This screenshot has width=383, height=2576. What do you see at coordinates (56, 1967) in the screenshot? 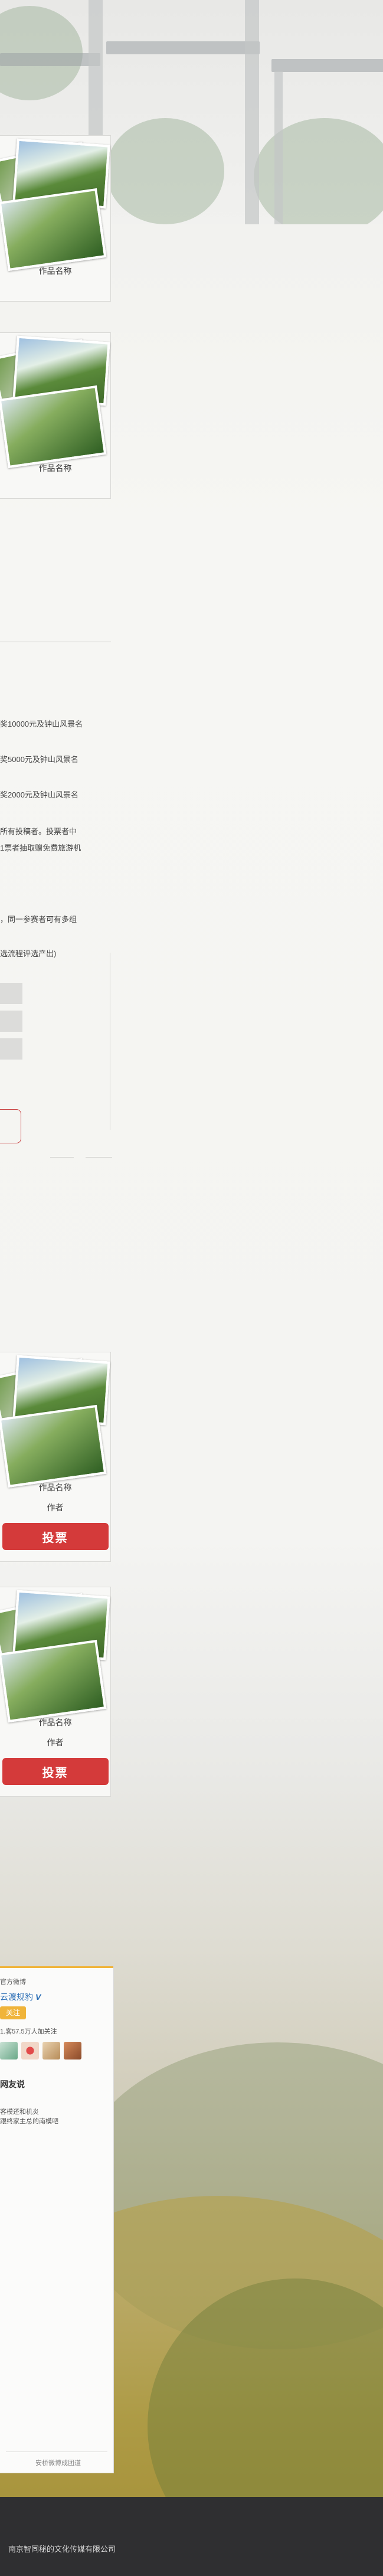
I see `weibo-topbar` at bounding box center [56, 1967].